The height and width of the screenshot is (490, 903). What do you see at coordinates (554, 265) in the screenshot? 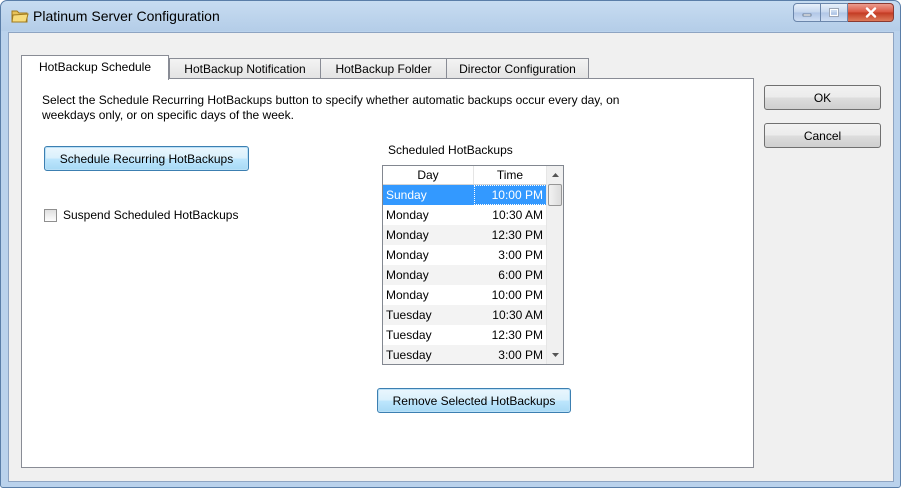
I see `list-scrollbar` at bounding box center [554, 265].